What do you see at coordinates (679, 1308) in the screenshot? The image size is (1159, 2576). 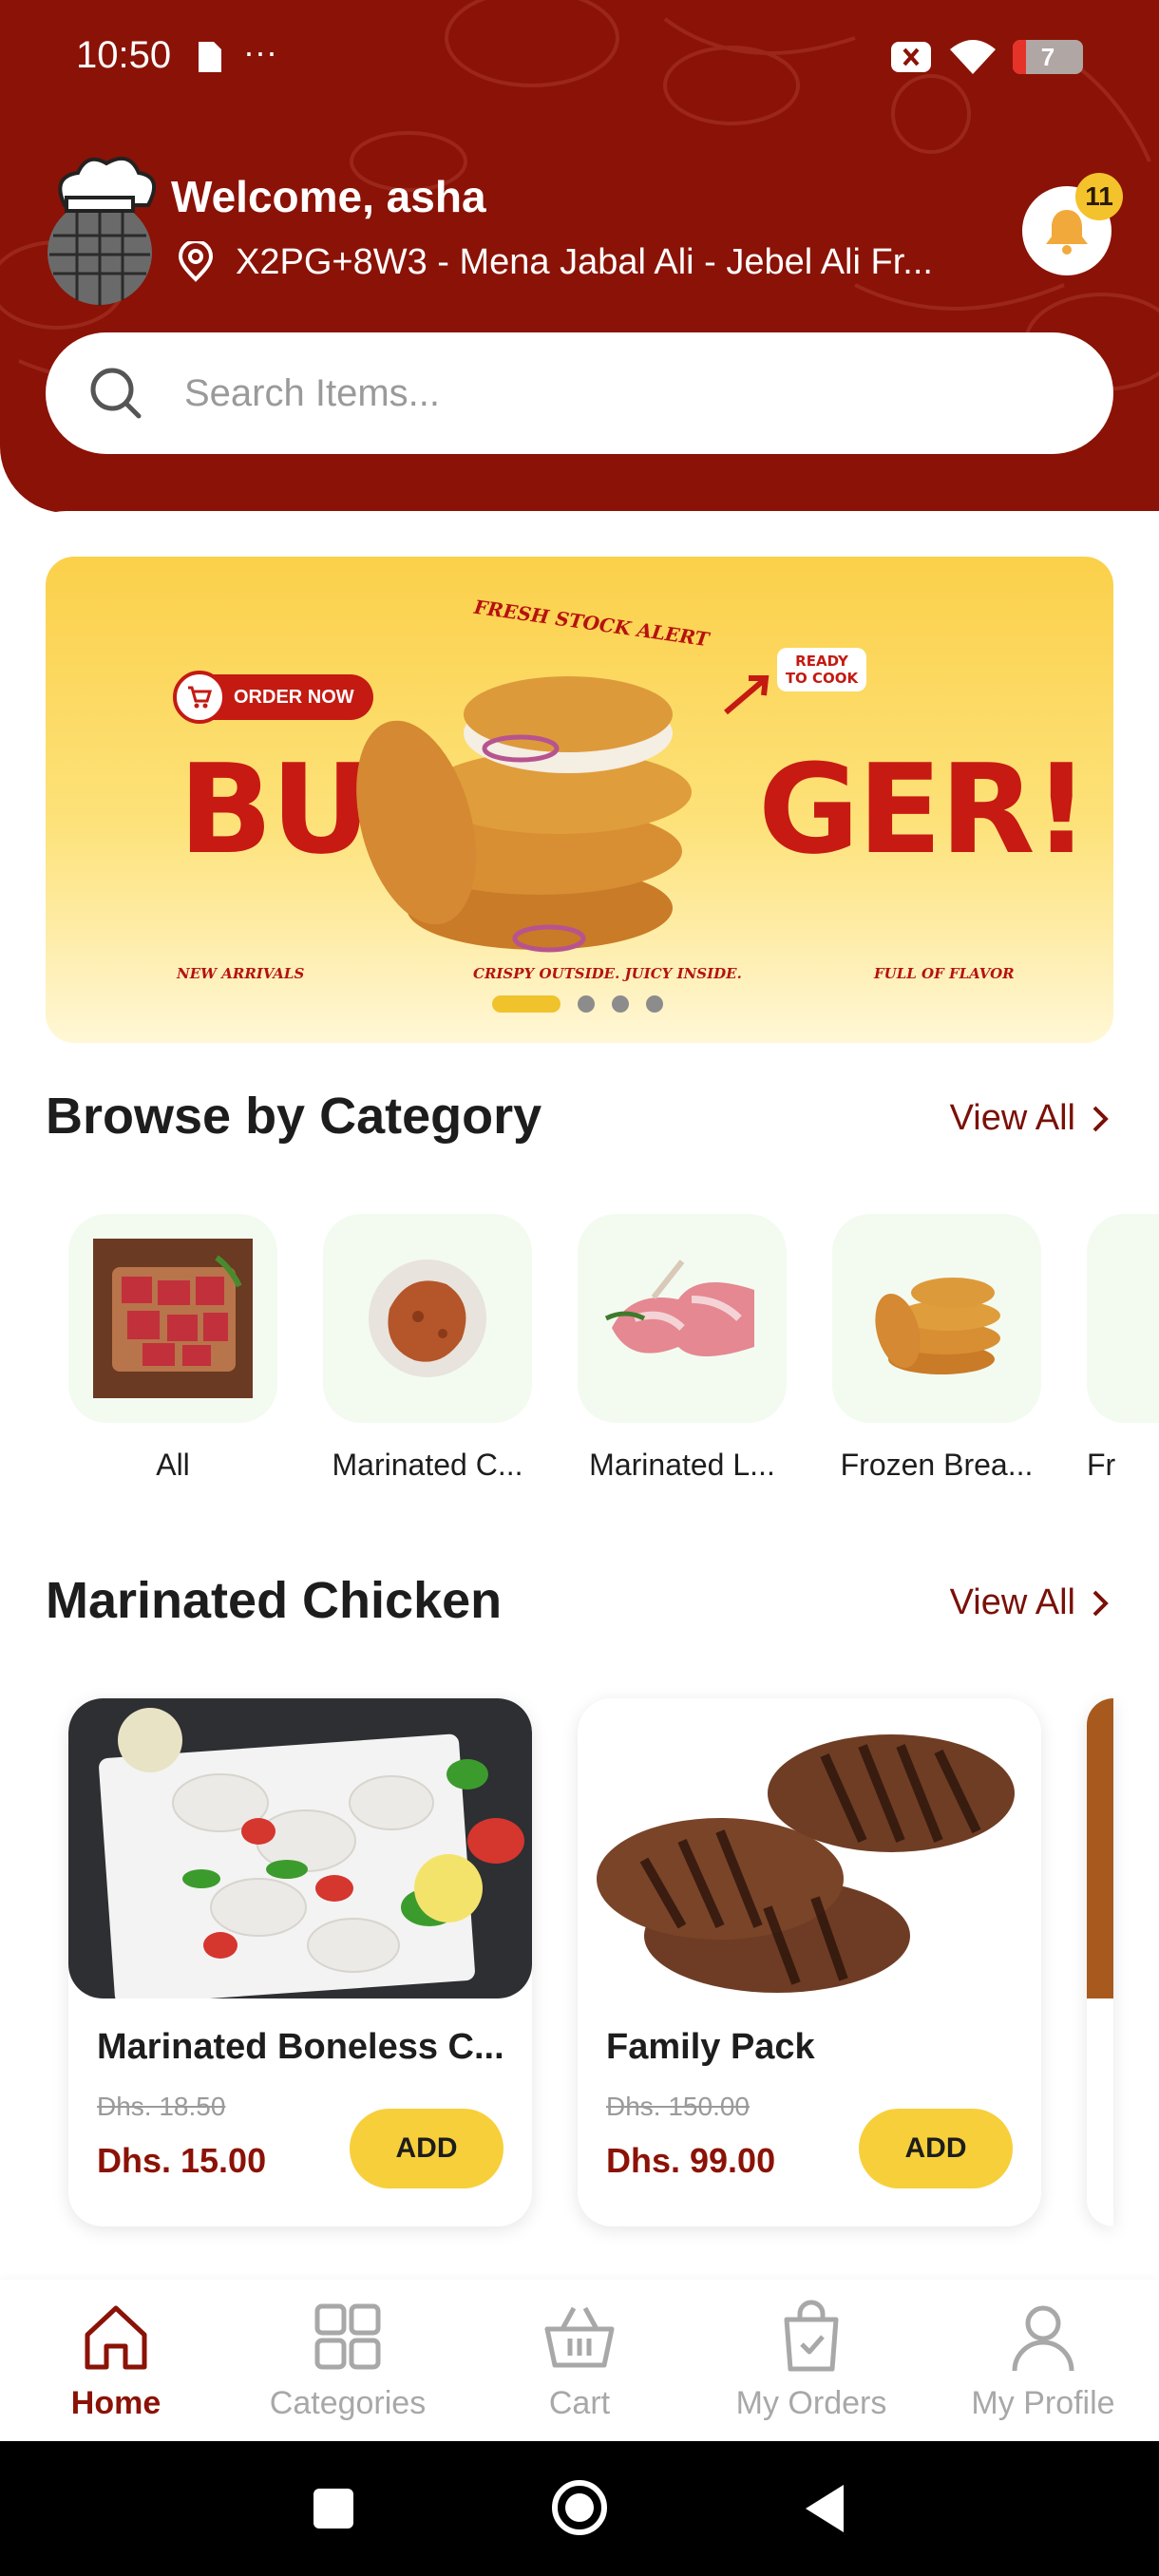 I see `lamb-chops-image` at bounding box center [679, 1308].